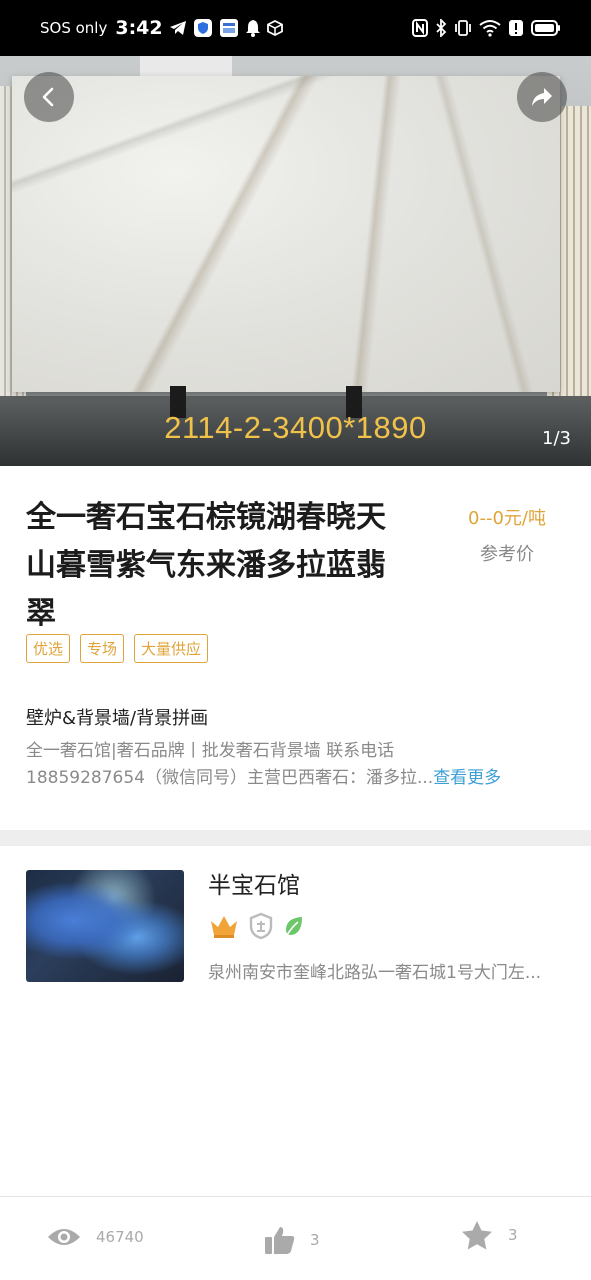 Image resolution: width=591 pixels, height=1280 pixels. I want to click on warehouse-sign, so click(186, 66).